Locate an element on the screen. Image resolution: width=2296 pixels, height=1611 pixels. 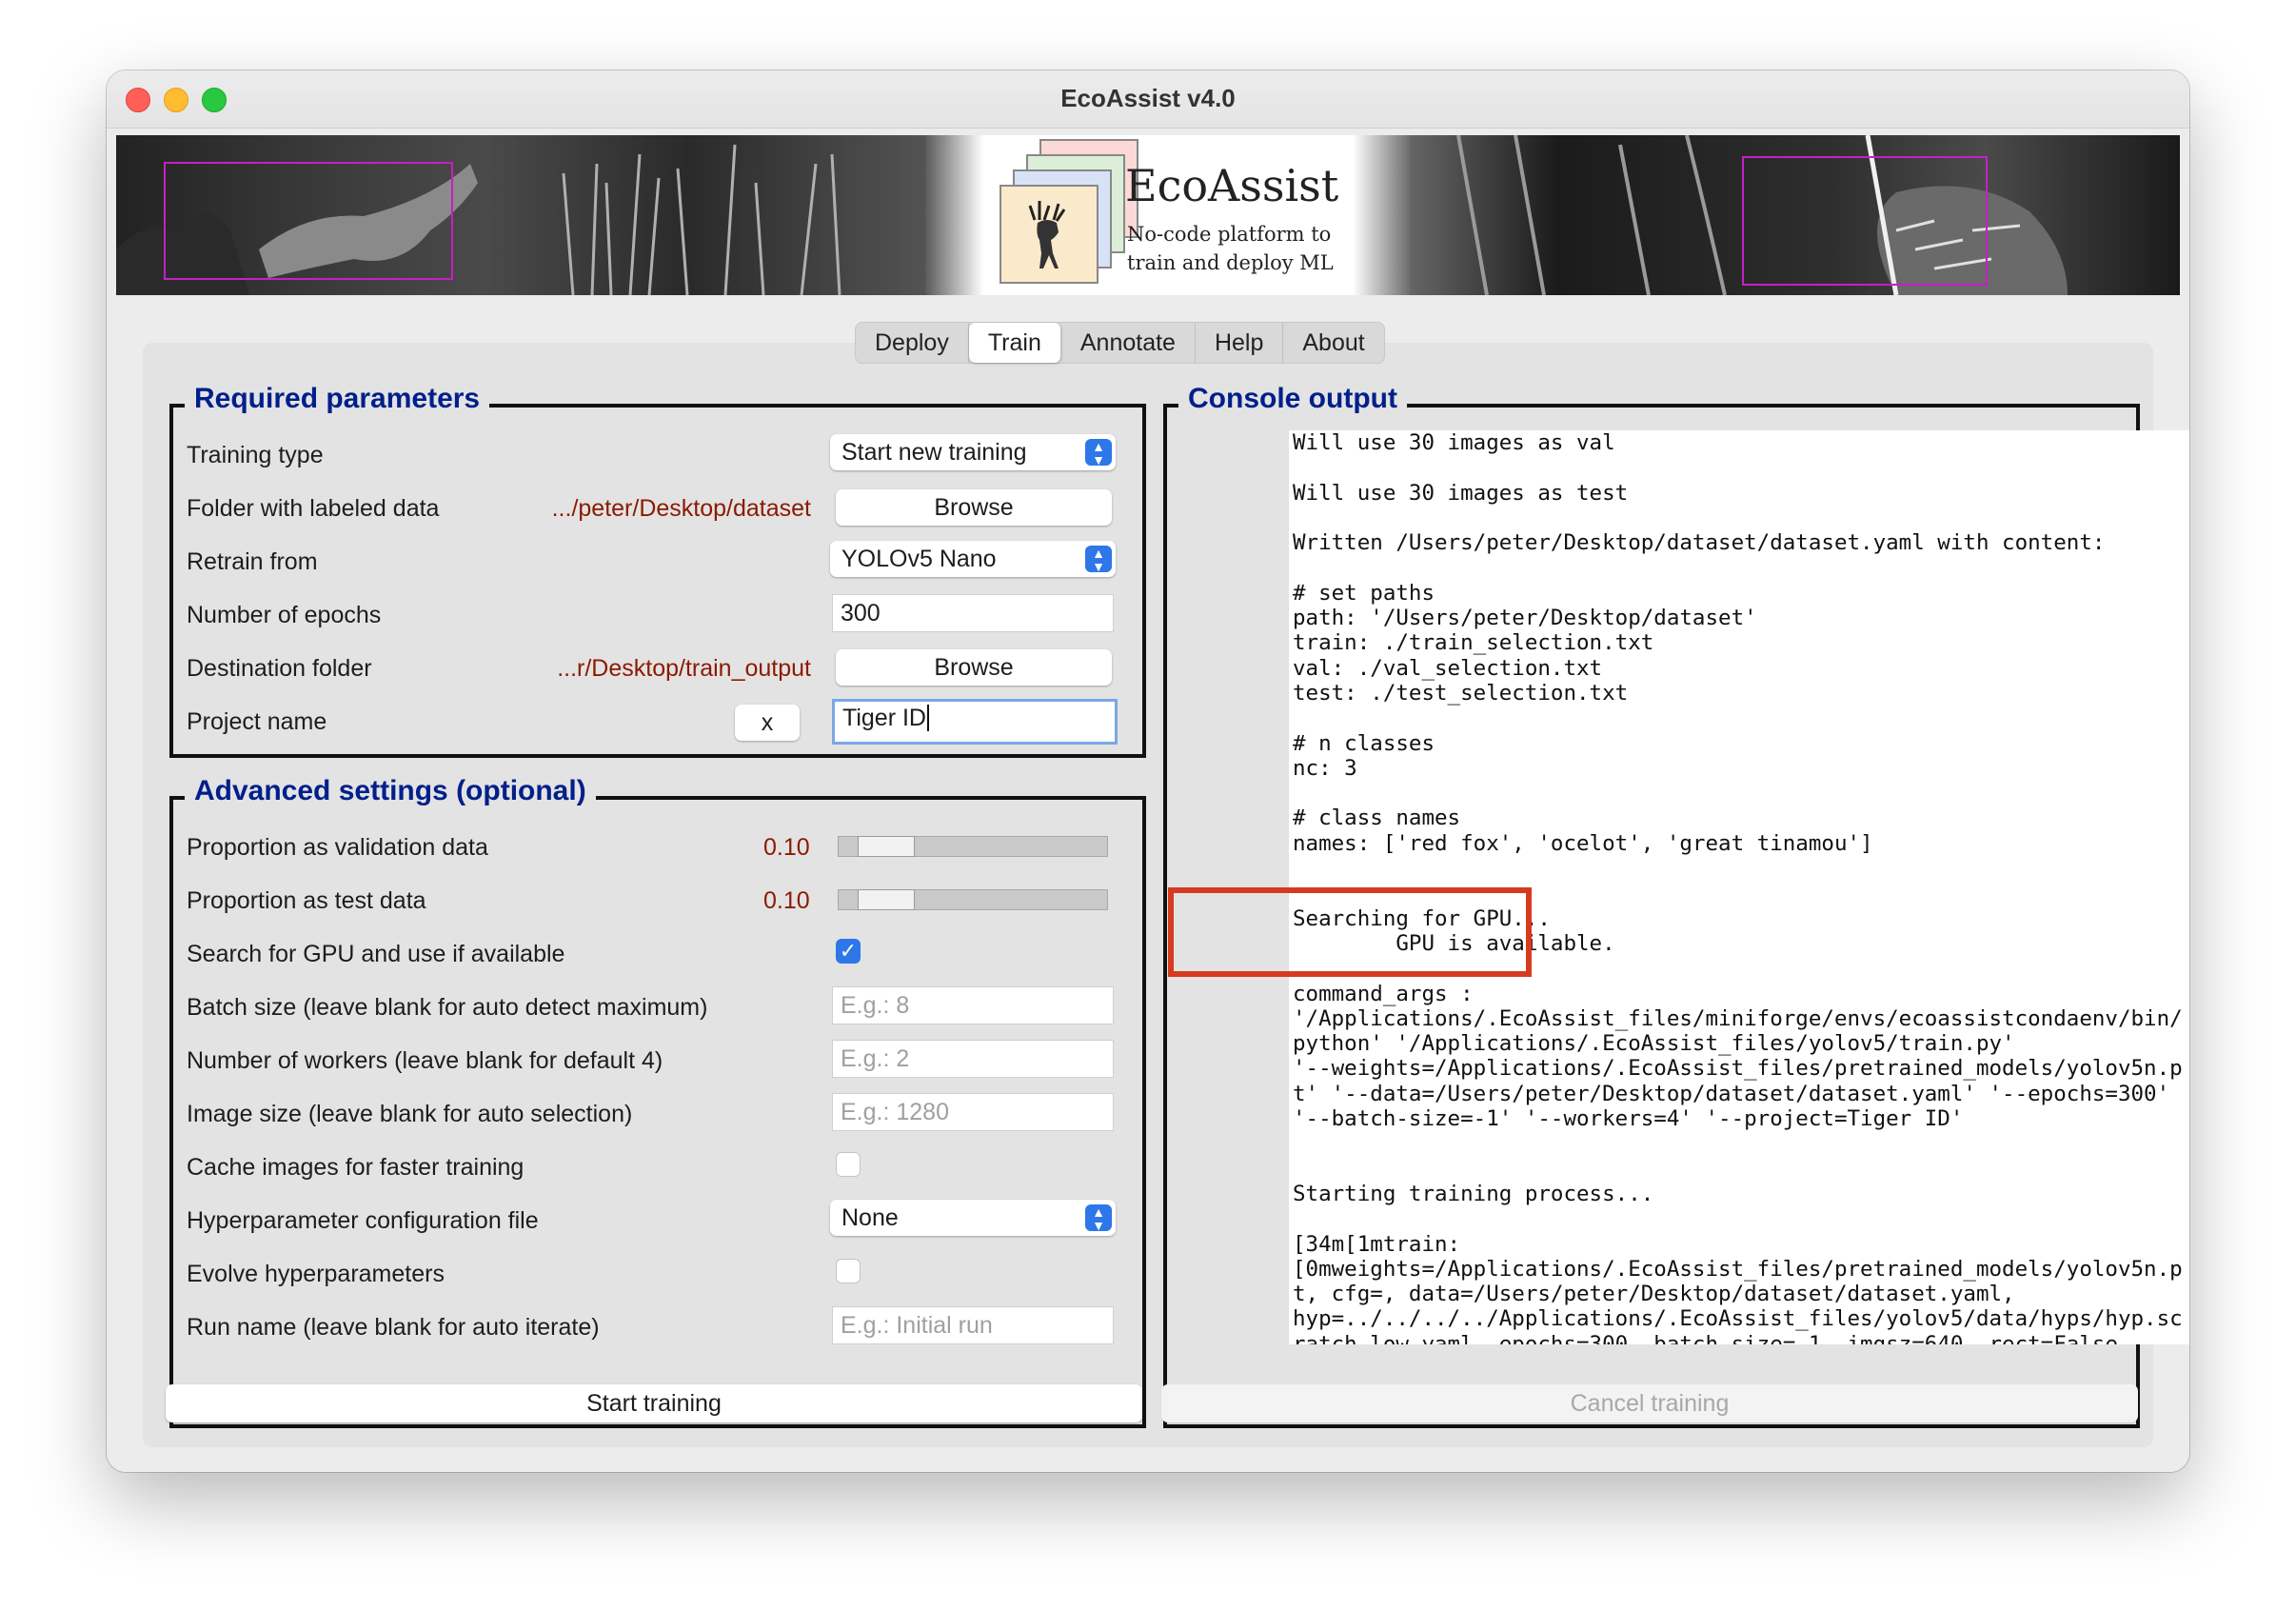
run-name-input: E.g.: Initial run is located at coordinates (973, 1325).